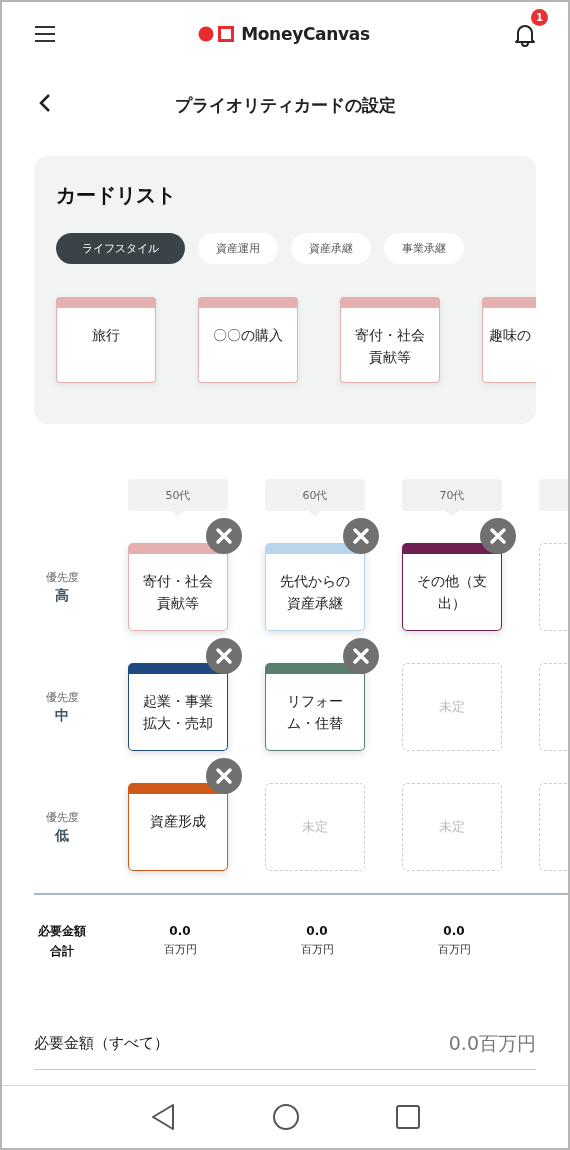  I want to click on grand-total-label: 必要金額（すべて）, so click(101, 1043).